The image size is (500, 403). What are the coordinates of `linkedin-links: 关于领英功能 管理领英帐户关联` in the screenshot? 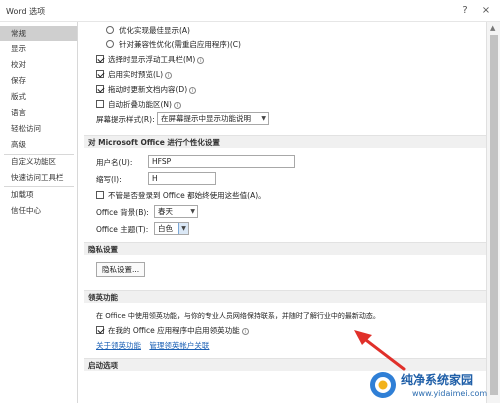 It's located at (152, 345).